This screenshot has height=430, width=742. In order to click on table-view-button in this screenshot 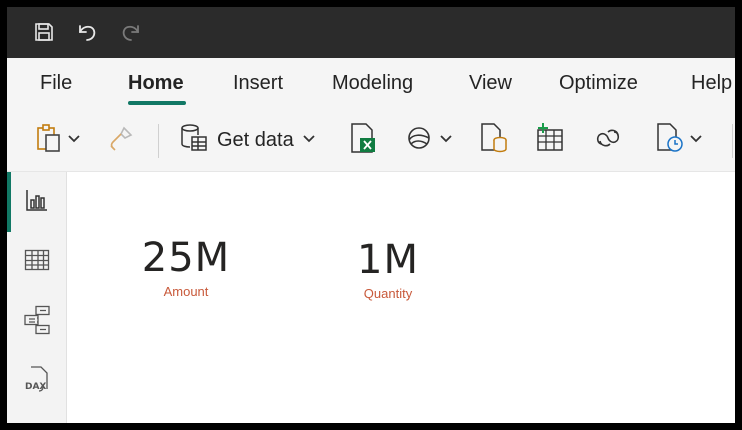, I will do `click(37, 262)`.